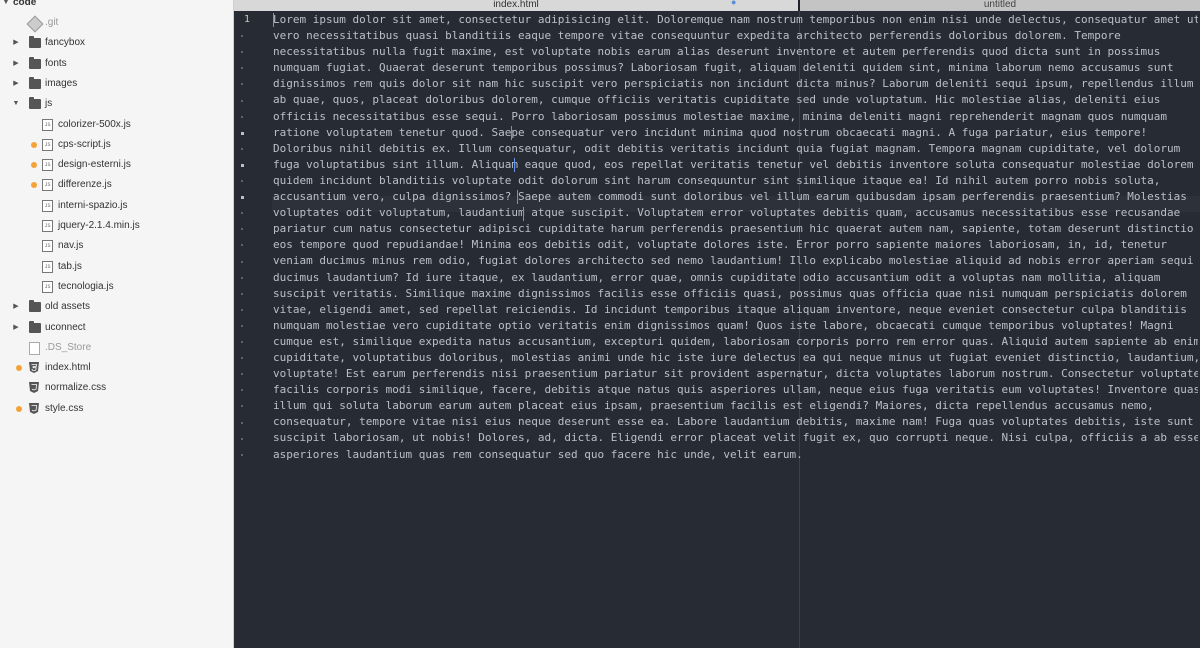 This screenshot has height=648, width=1200. What do you see at coordinates (25, 4) in the screenshot?
I see `tree-root-label: code` at bounding box center [25, 4].